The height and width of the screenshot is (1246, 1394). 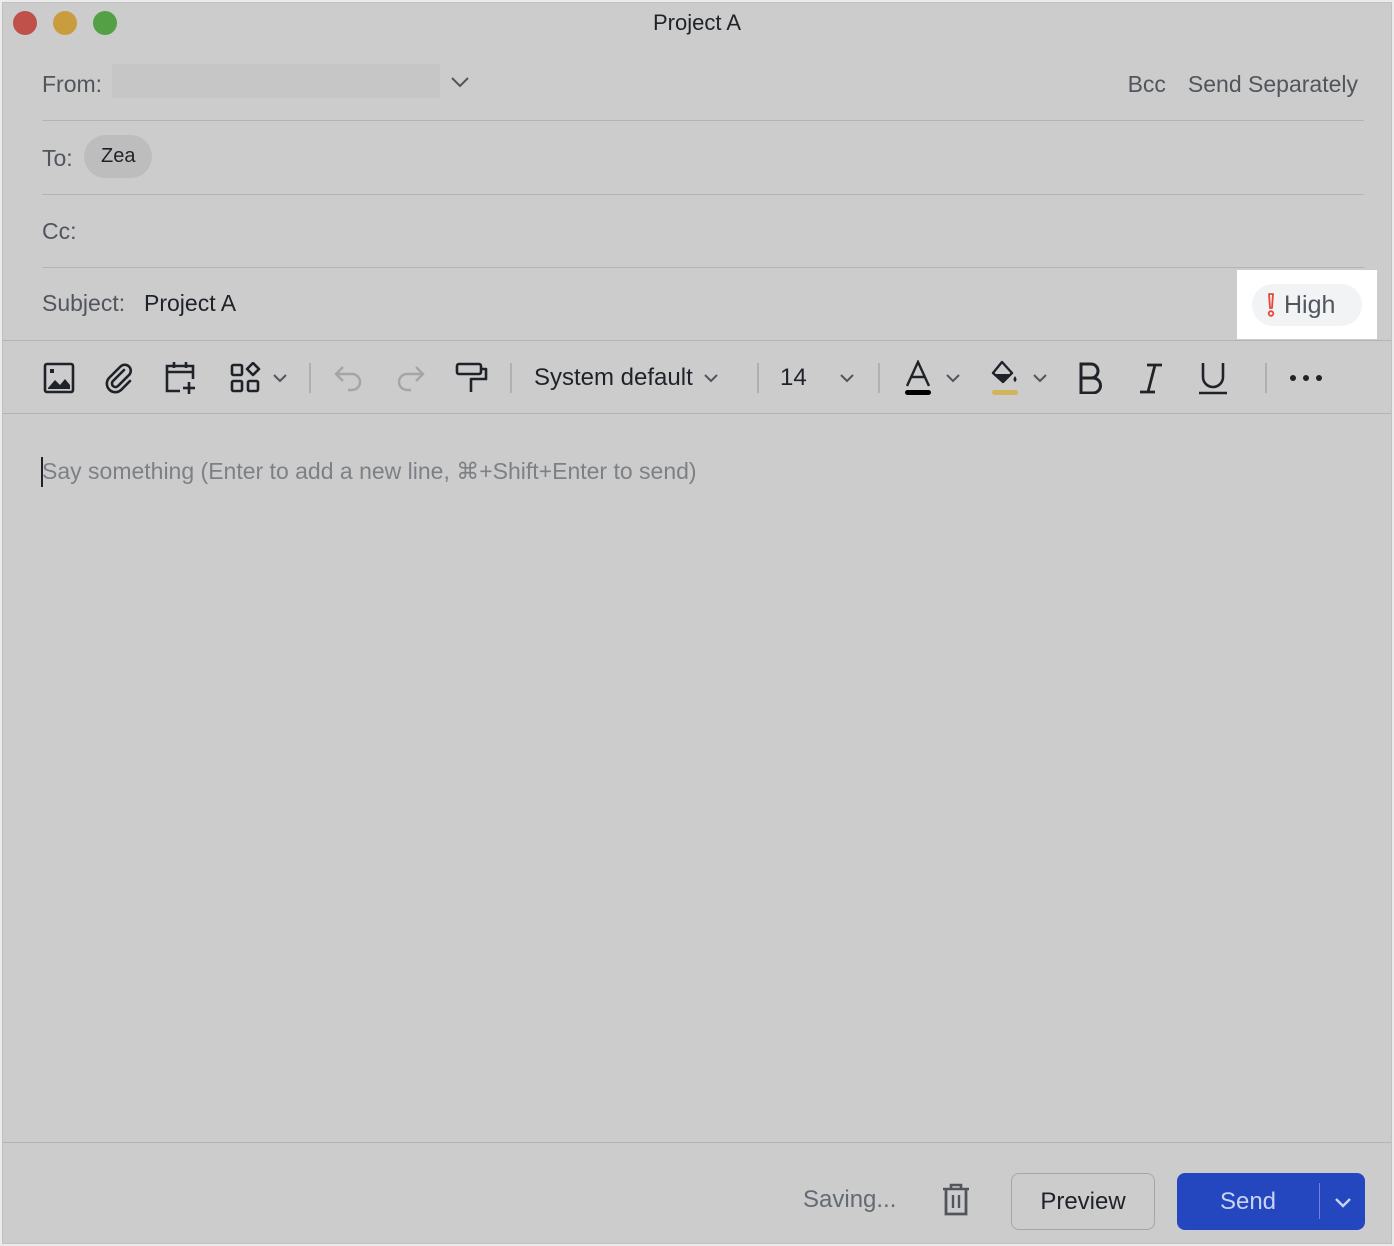 I want to click on from-row: From: Bcc Send Separately, so click(x=703, y=84).